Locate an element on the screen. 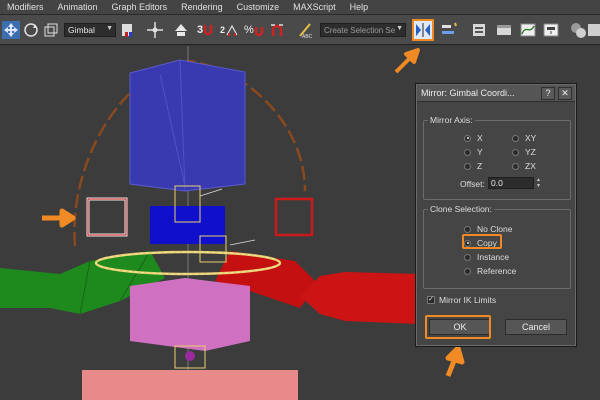 This screenshot has height=400, width=600. coord-system-dropdown: Gimbal ▼ is located at coordinates (90, 30).